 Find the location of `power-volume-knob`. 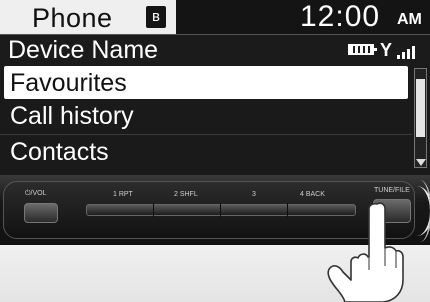

power-volume-knob is located at coordinates (41, 213).